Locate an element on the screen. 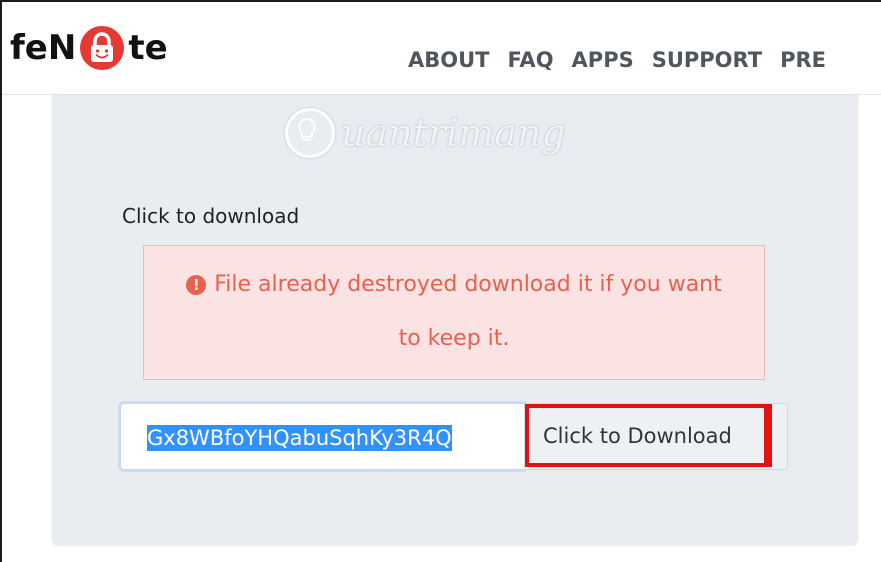 The height and width of the screenshot is (562, 881). lock-face-icon is located at coordinates (102, 48).